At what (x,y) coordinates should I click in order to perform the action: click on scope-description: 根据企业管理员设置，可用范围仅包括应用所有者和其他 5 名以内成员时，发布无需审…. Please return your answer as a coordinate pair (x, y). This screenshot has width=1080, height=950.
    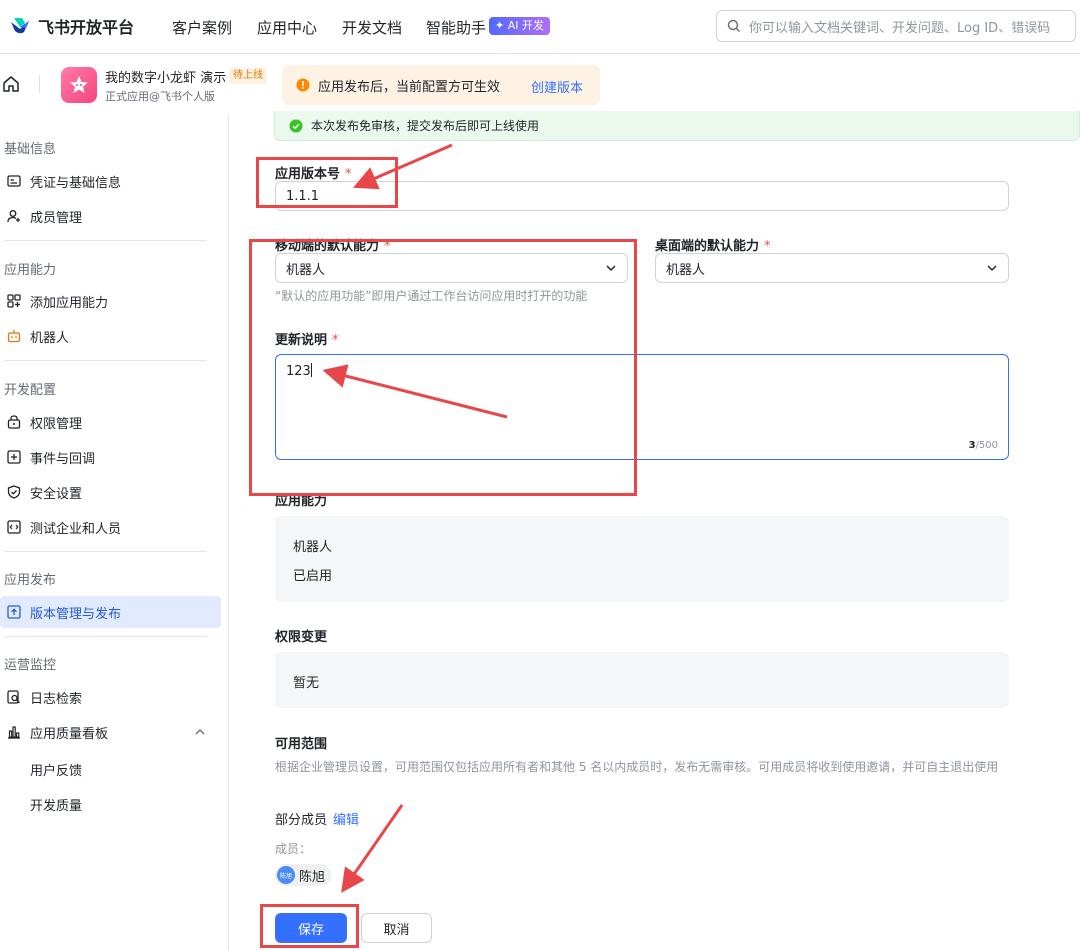
    Looking at the image, I should click on (637, 767).